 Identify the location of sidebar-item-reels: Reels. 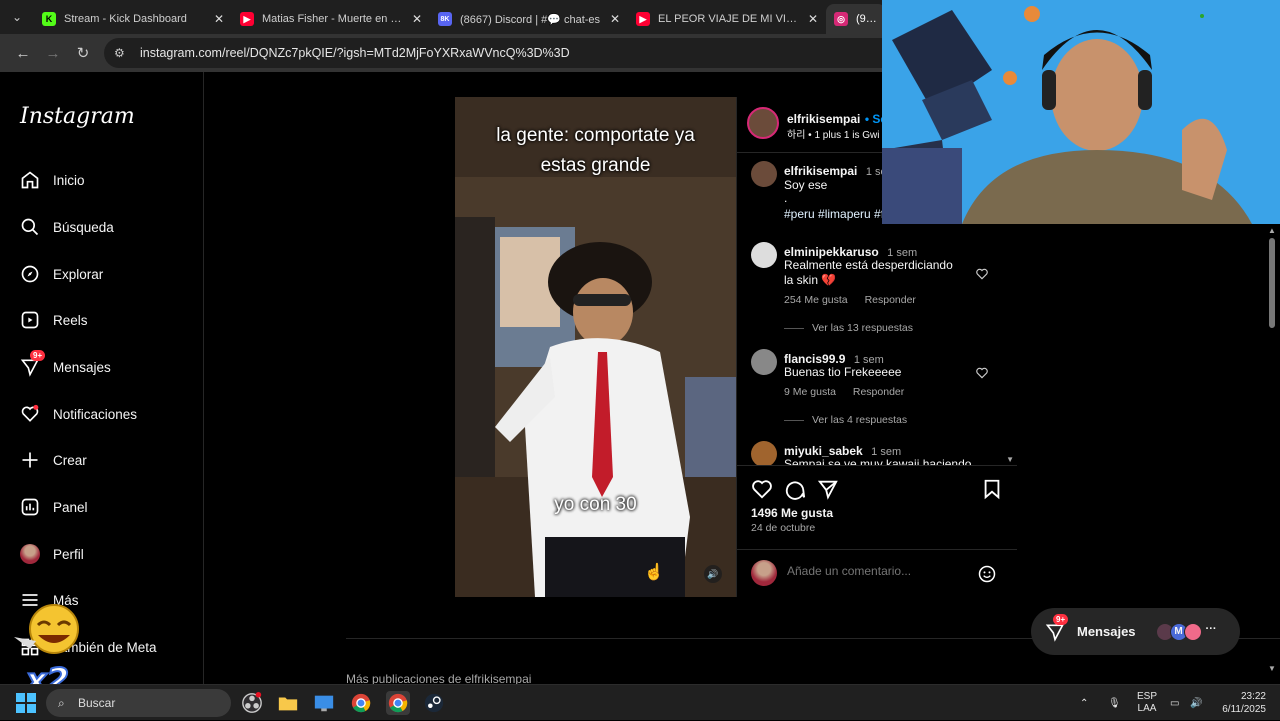
(53, 320).